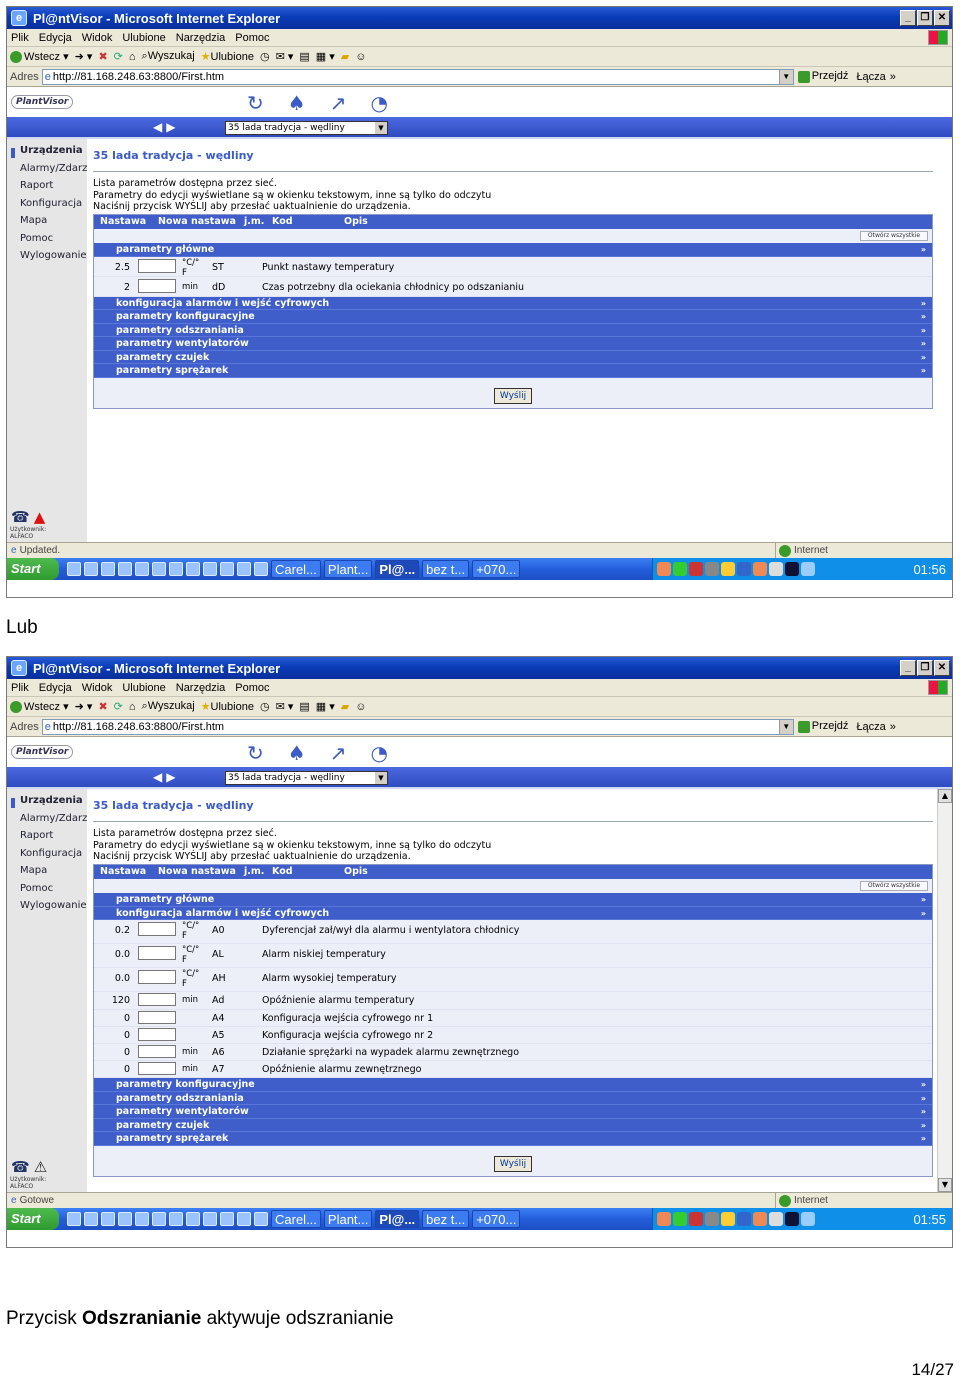 The height and width of the screenshot is (1381, 960). Describe the element at coordinates (168, 706) in the screenshot. I see `search-button: ⌕Wyszukaj` at that location.